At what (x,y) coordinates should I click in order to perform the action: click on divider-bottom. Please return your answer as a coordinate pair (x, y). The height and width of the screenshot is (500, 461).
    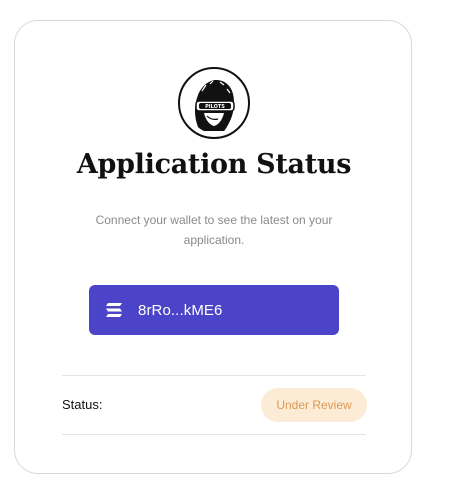
    Looking at the image, I should click on (214, 434).